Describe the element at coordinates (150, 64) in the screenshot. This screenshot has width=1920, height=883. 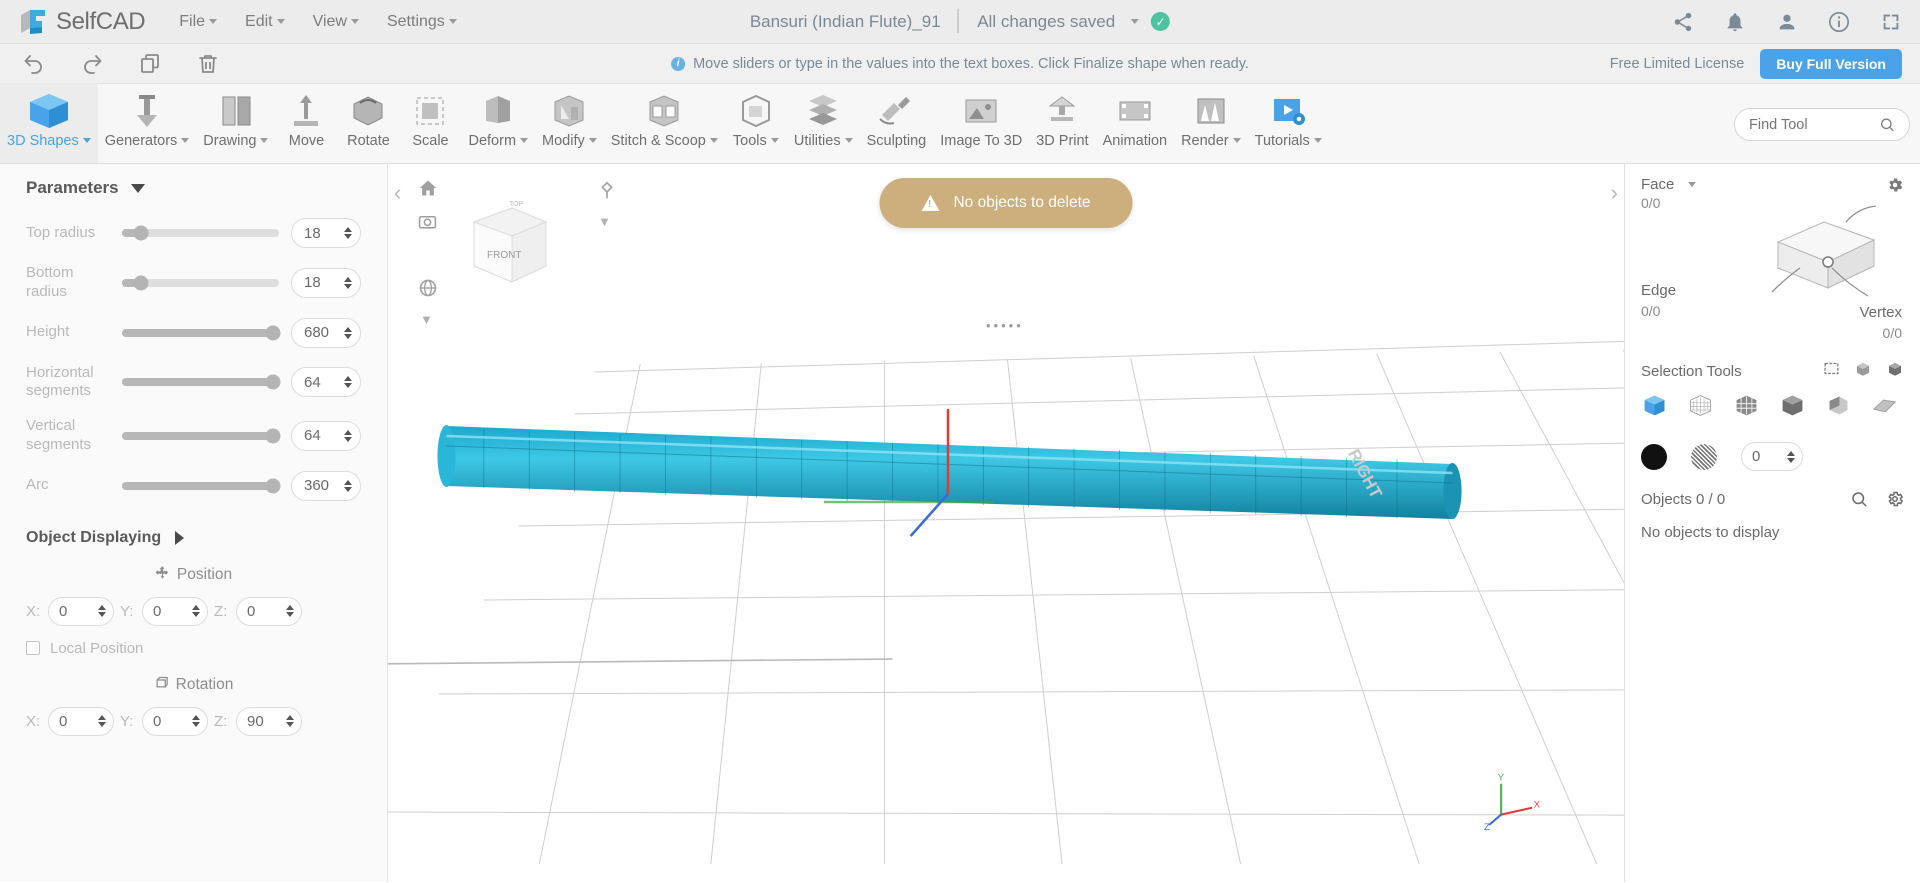
I see `copy-icon` at that location.